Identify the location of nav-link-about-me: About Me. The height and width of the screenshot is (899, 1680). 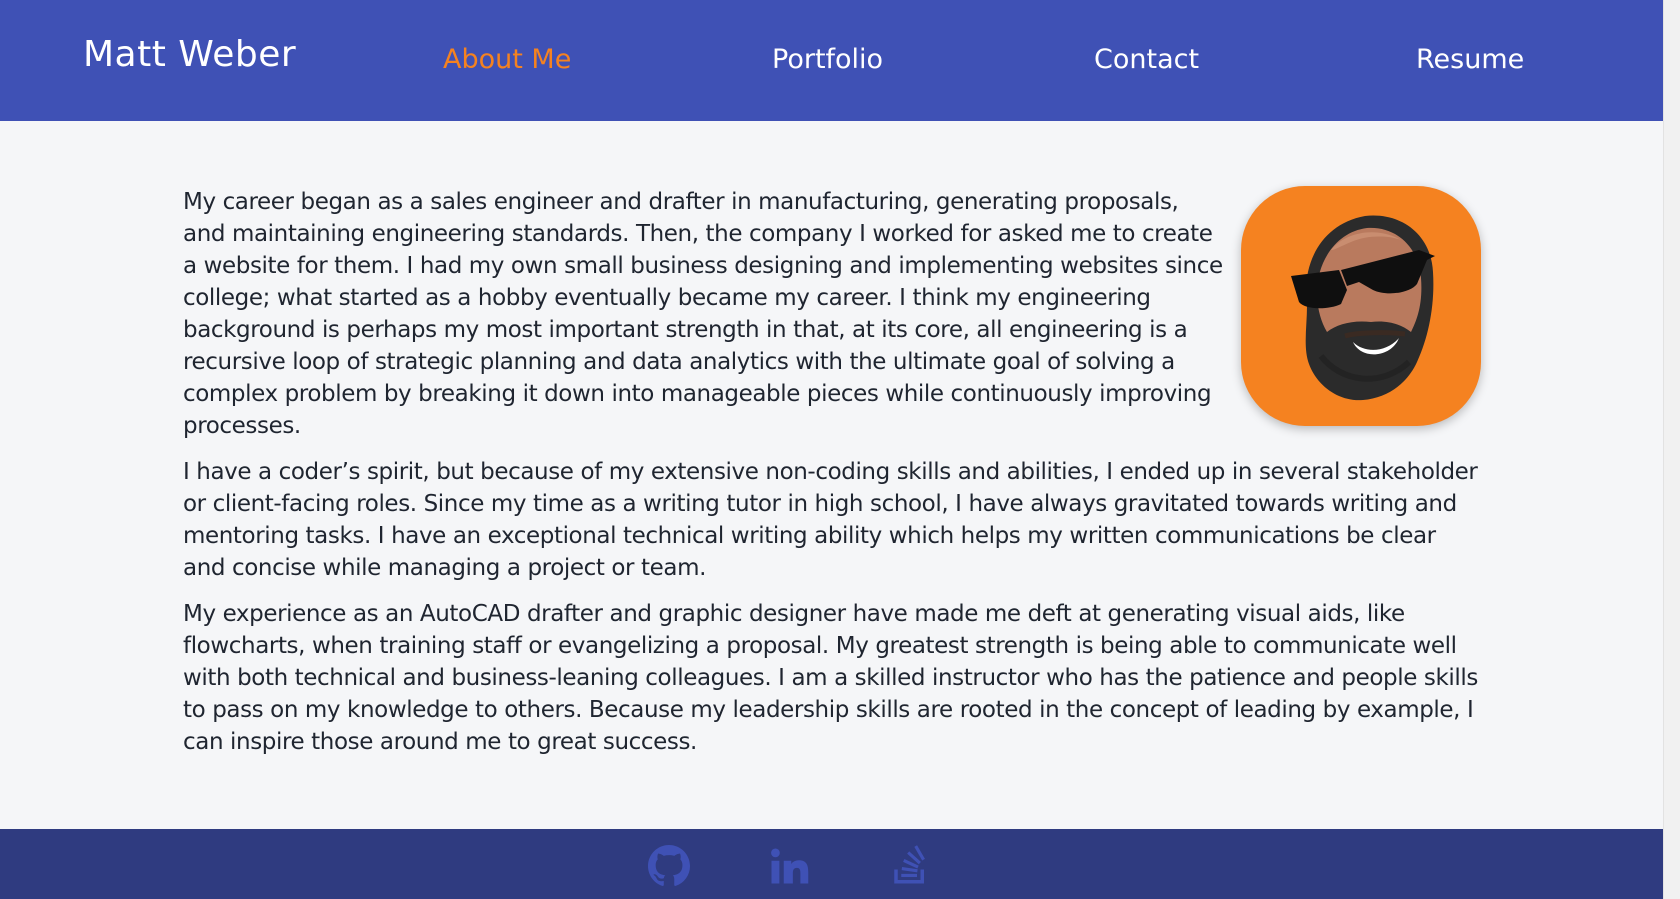
(507, 59).